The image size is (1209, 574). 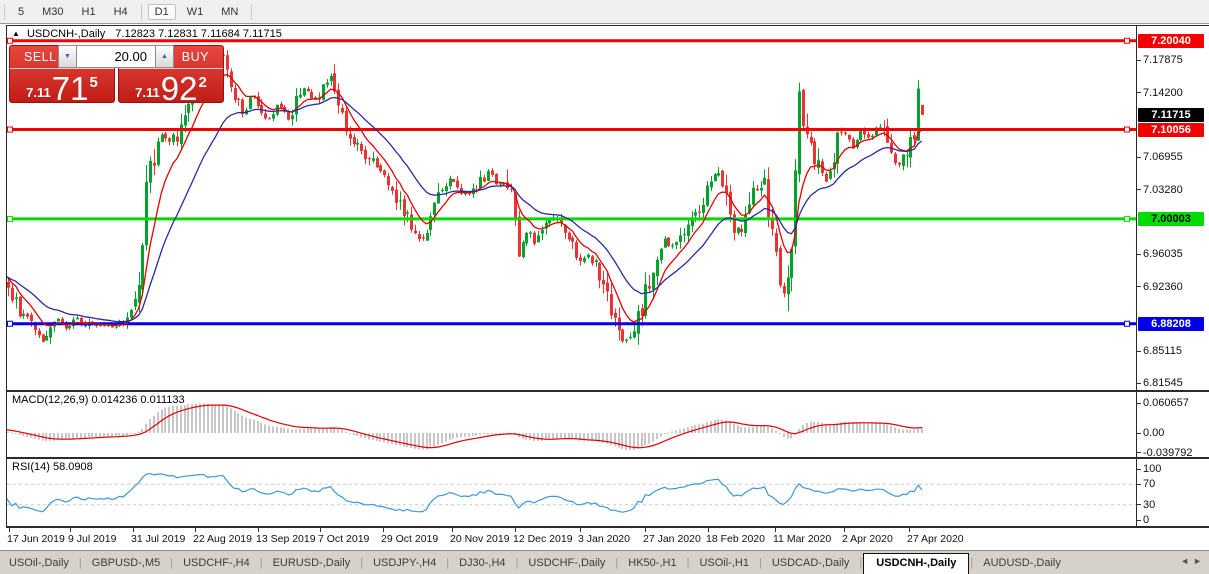 What do you see at coordinates (38, 92) in the screenshot?
I see `sell-price-prefix: 7.11` at bounding box center [38, 92].